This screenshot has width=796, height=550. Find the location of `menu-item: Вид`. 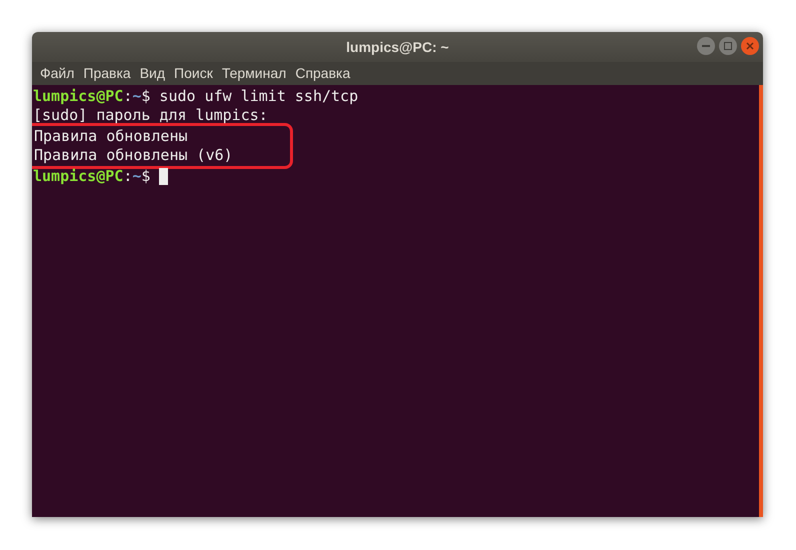

menu-item: Вид is located at coordinates (153, 73).